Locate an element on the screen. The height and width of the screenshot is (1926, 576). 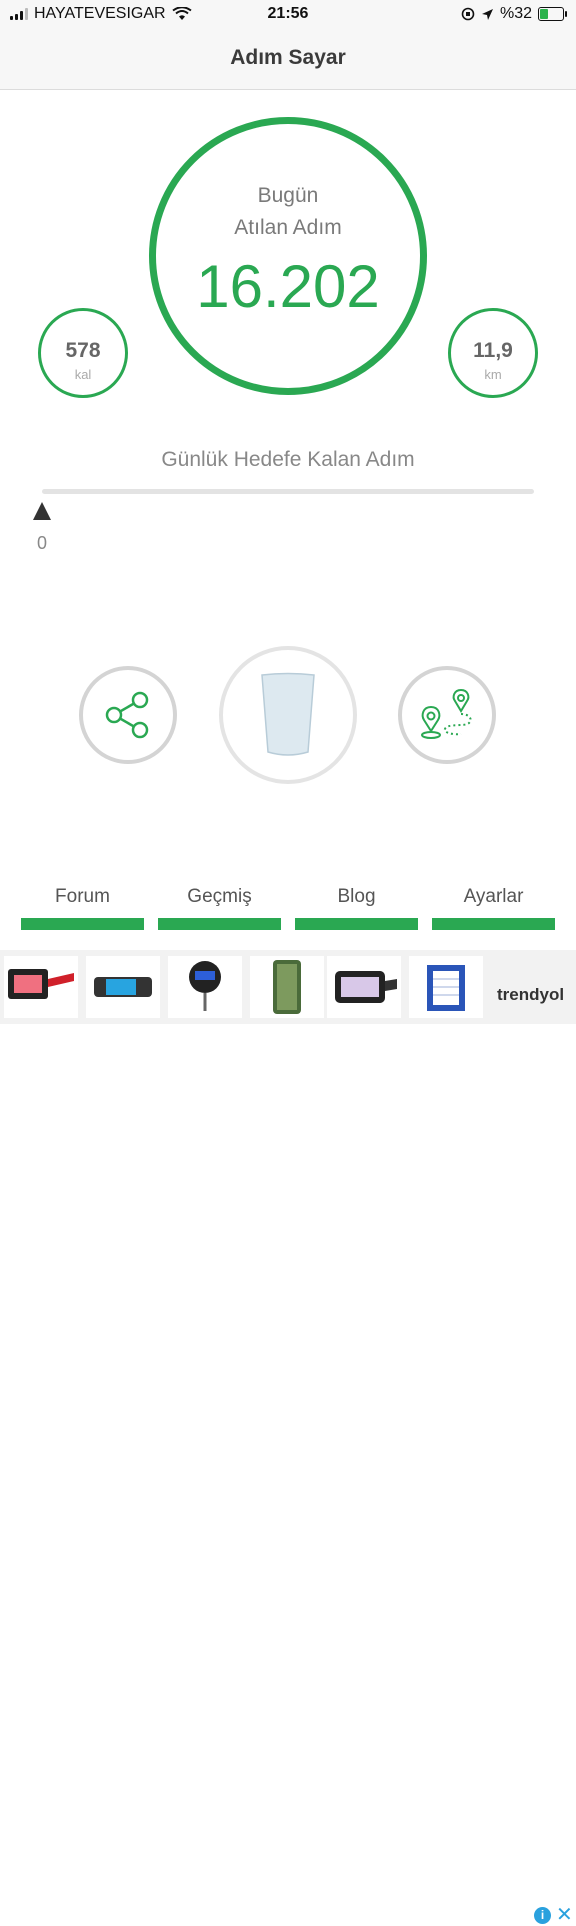
calories-unit: kal is located at coordinates (83, 374).